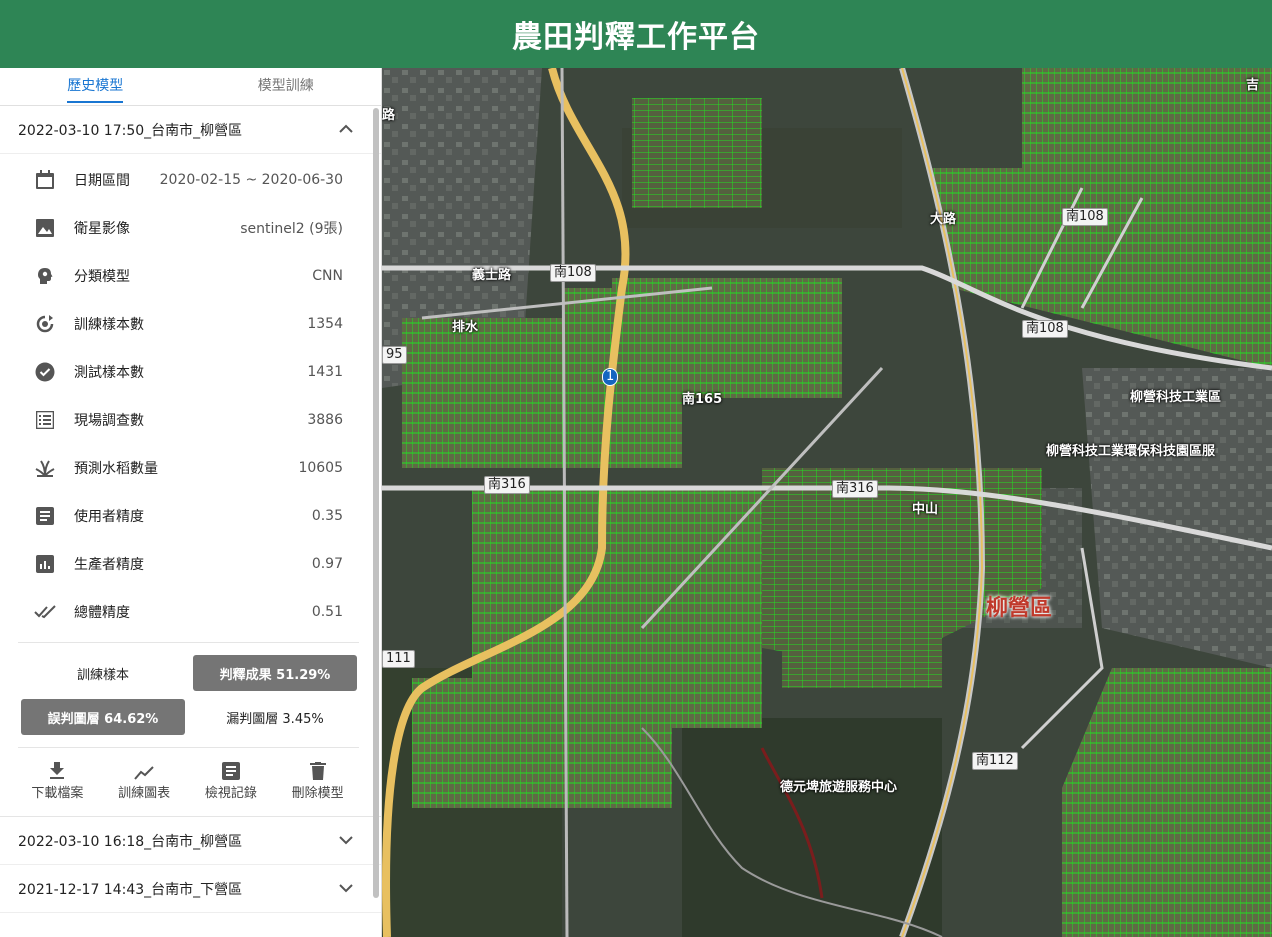  I want to click on line-chart-icon, so click(144, 769).